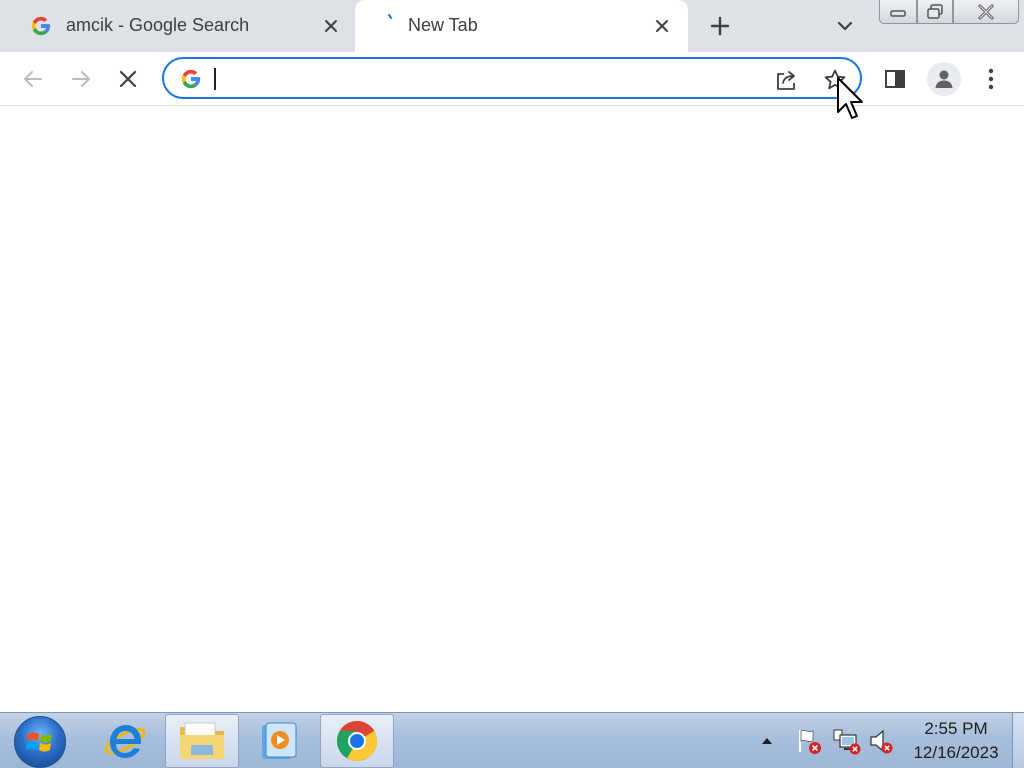  I want to click on show-hidden-icons-button, so click(767, 740).